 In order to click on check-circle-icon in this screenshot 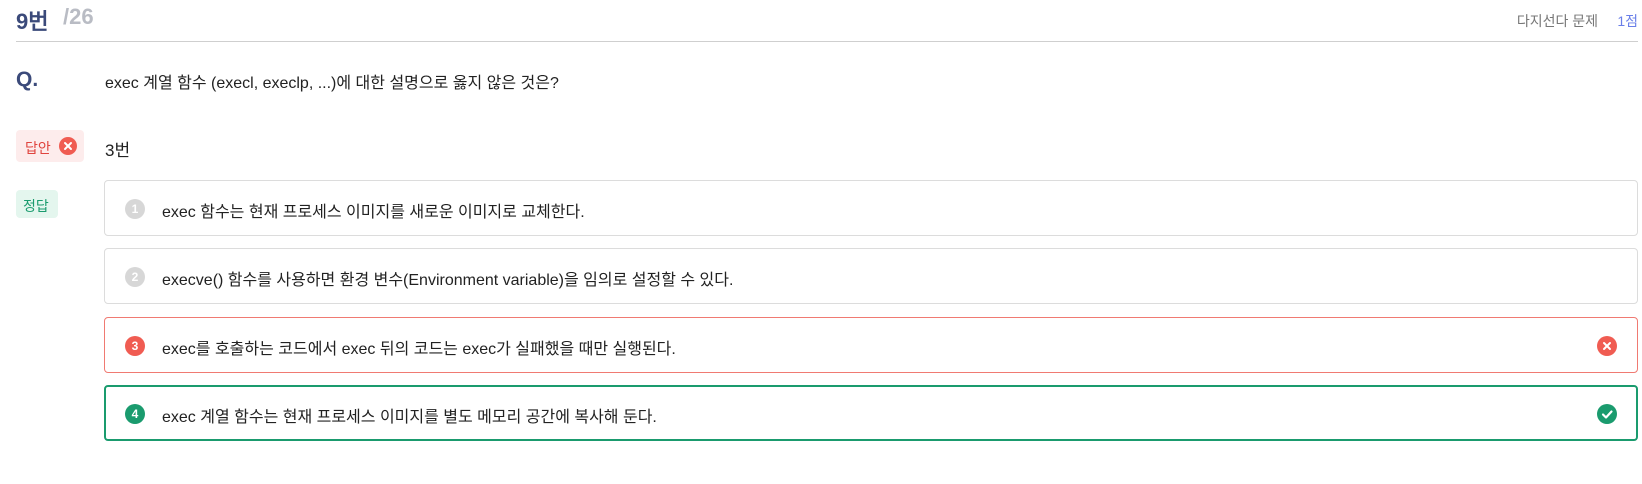, I will do `click(1607, 414)`.